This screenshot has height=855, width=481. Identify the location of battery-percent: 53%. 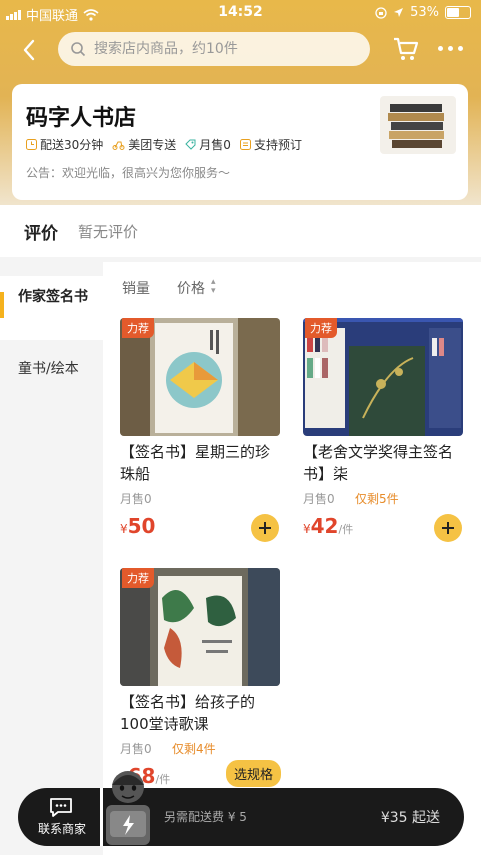
(424, 12).